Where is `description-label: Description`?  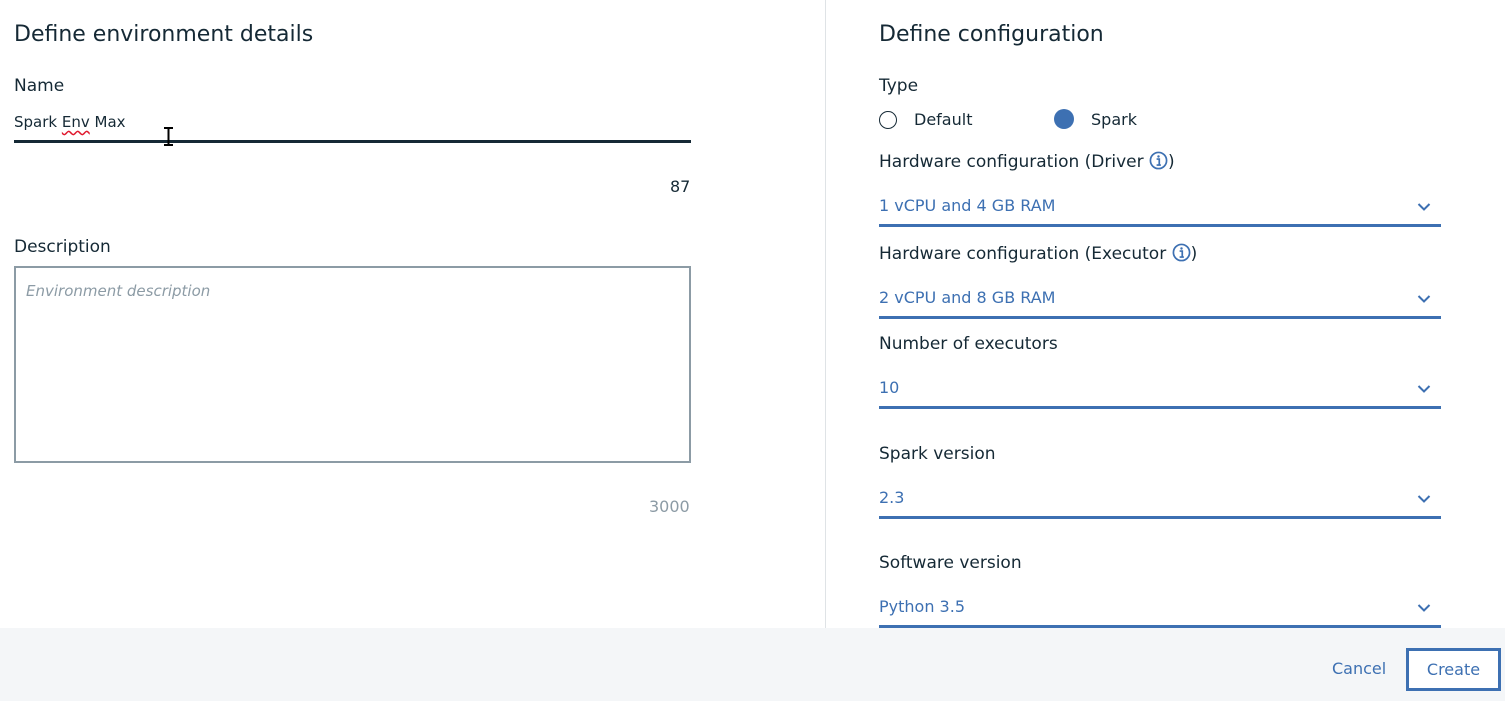
description-label: Description is located at coordinates (62, 247).